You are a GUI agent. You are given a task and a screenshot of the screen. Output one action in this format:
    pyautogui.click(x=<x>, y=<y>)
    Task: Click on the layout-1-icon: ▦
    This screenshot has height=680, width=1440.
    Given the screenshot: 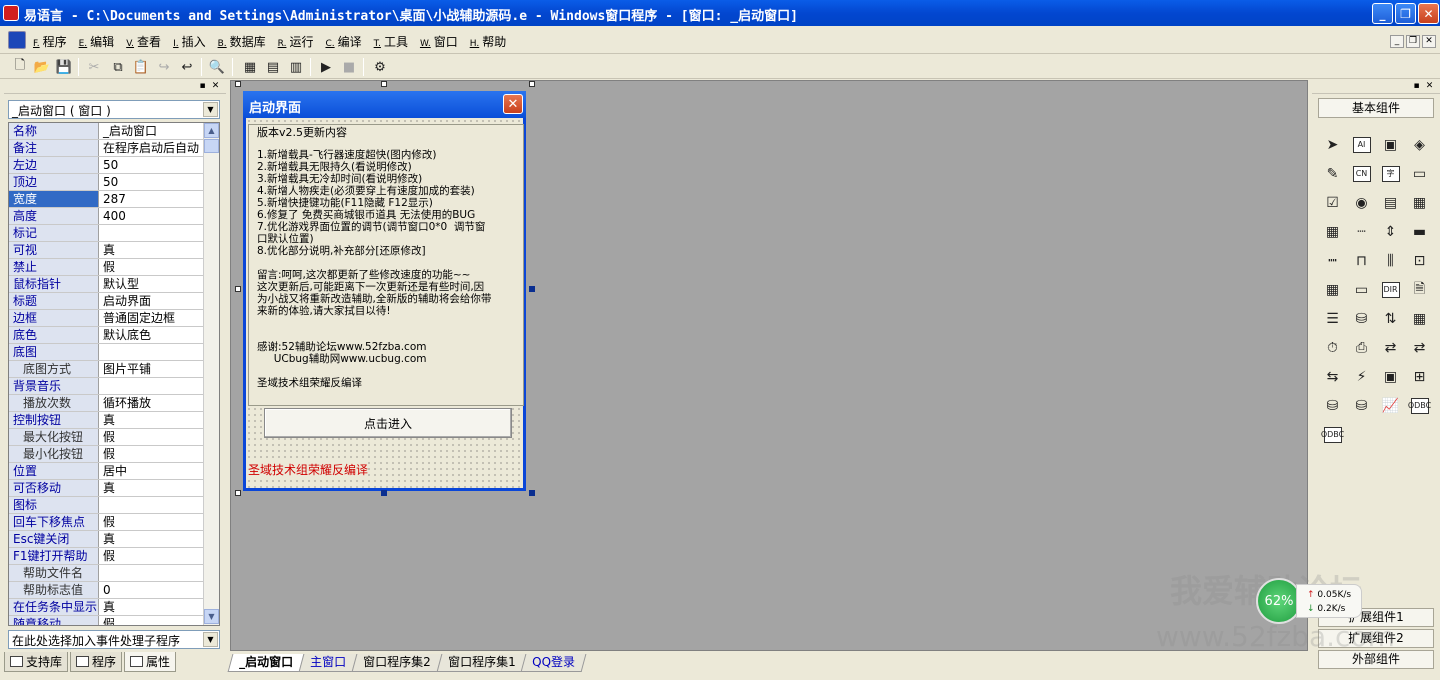 What is the action you would take?
    pyautogui.click(x=250, y=67)
    